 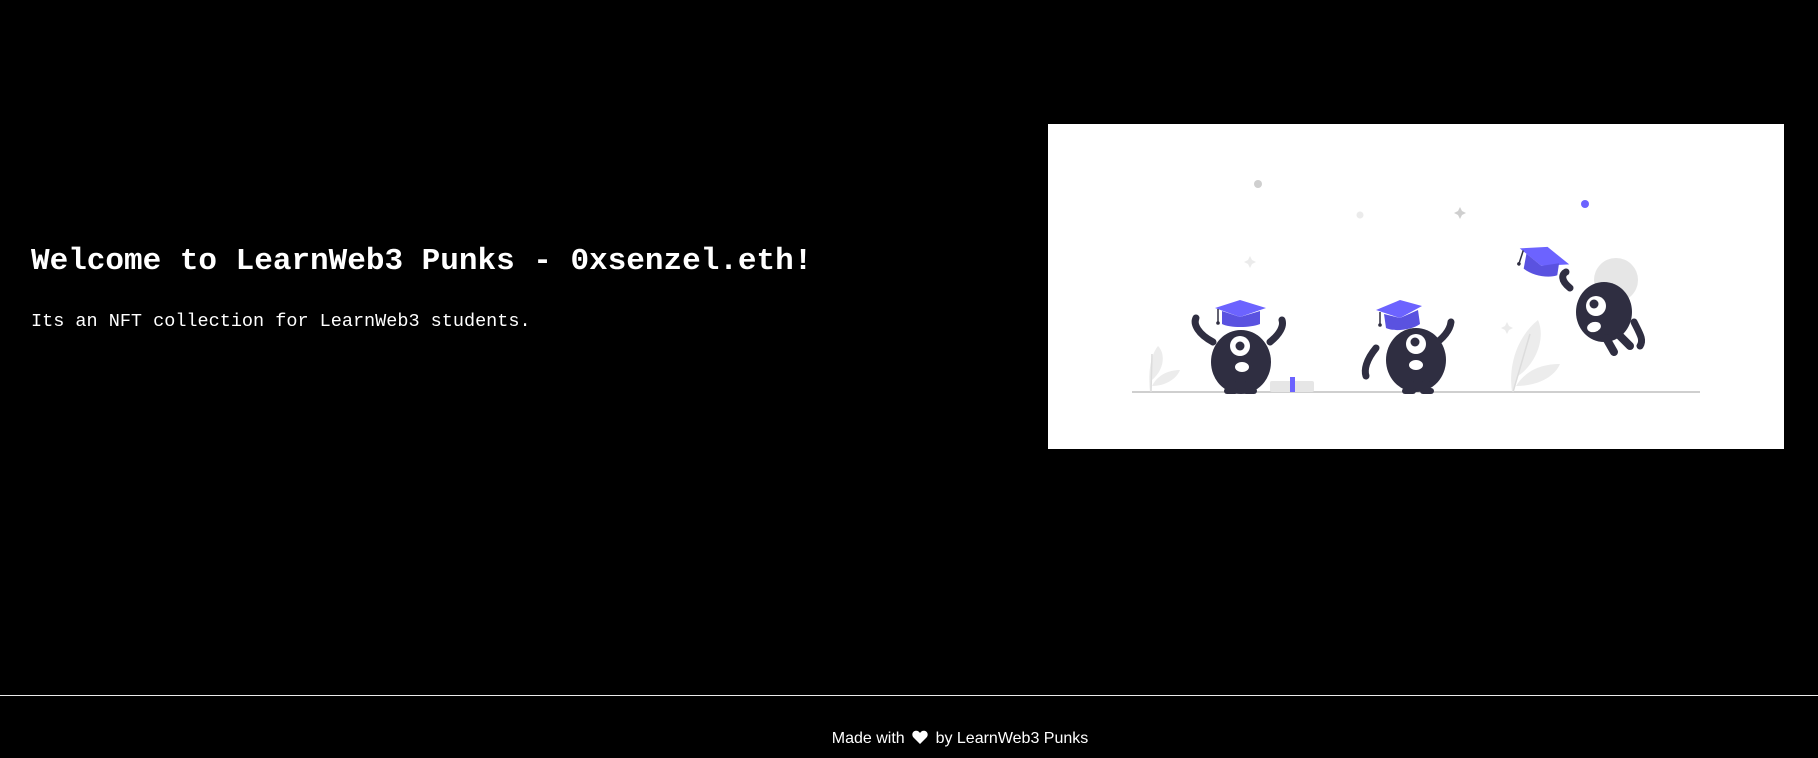 What do you see at coordinates (1164, 369) in the screenshot?
I see `plant-left` at bounding box center [1164, 369].